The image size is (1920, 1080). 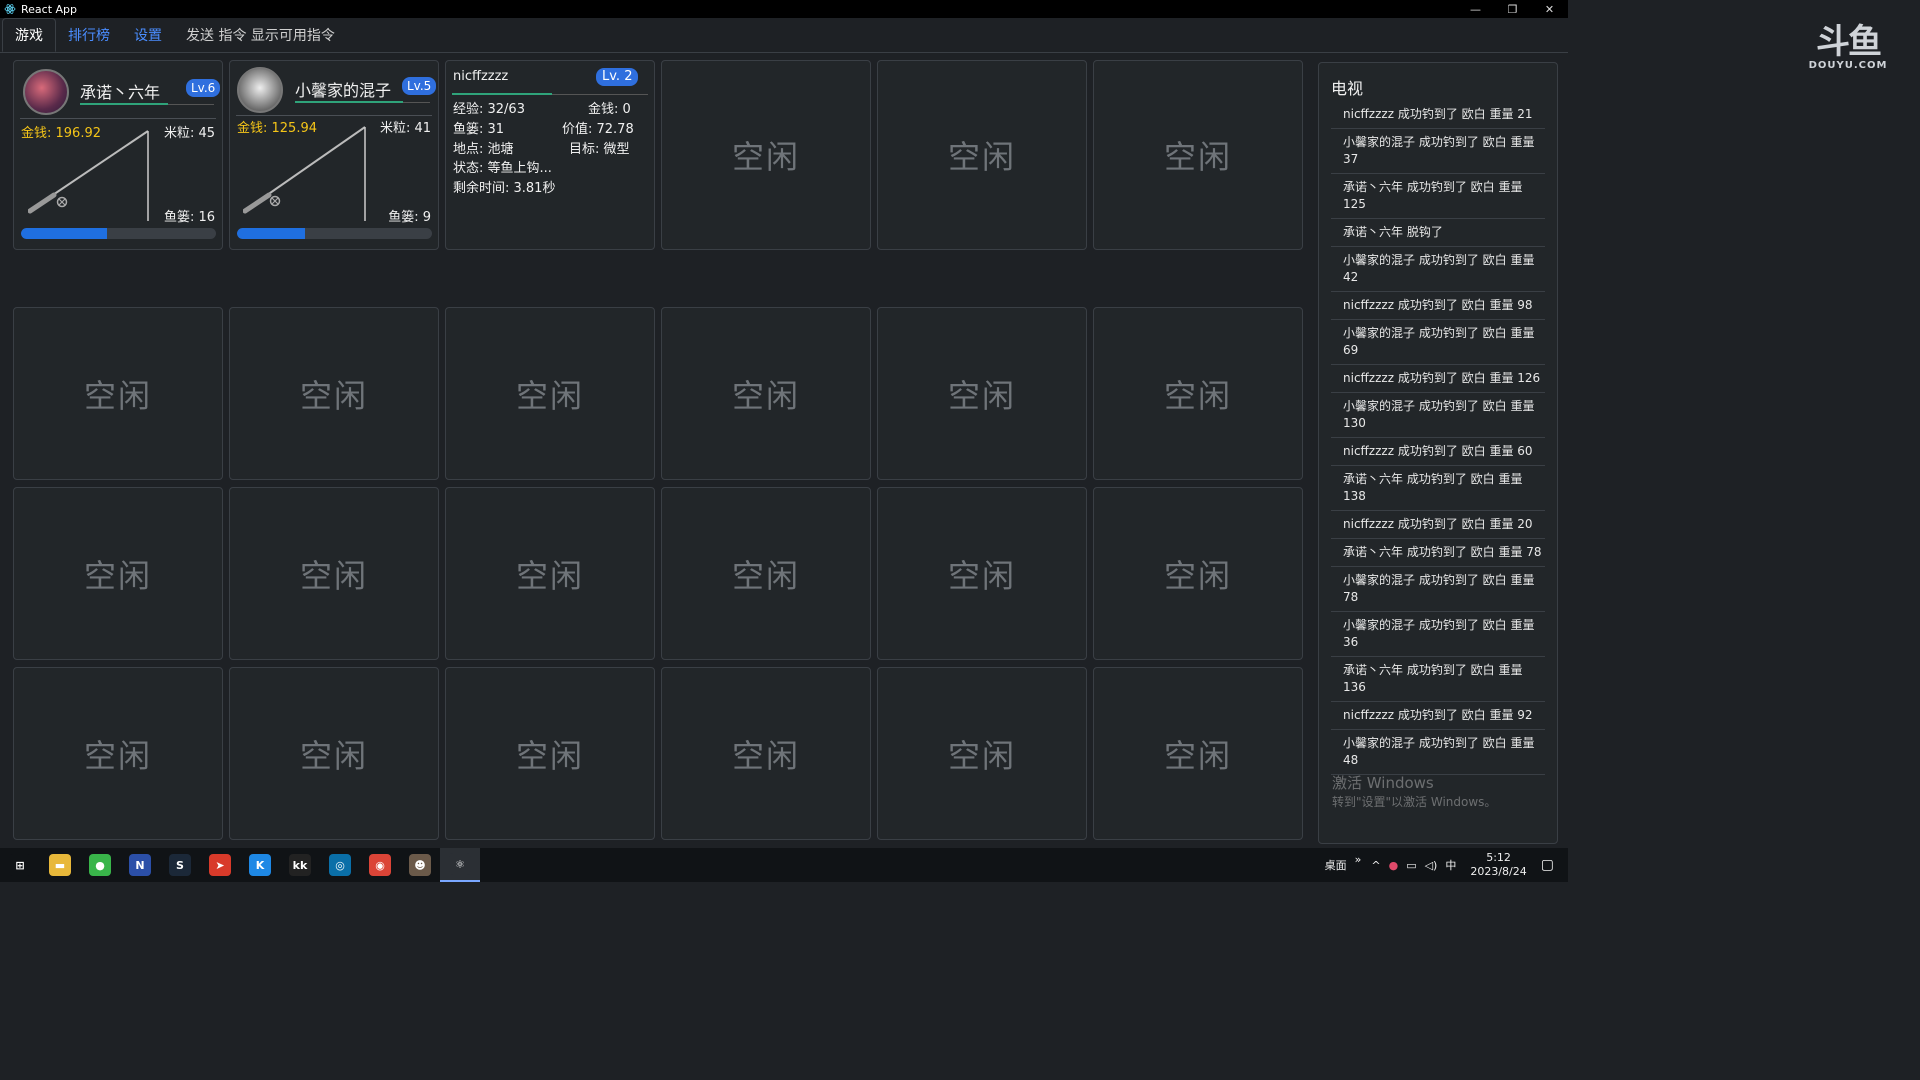 I want to click on tray-overflow-icon: ^, so click(x=1375, y=865).